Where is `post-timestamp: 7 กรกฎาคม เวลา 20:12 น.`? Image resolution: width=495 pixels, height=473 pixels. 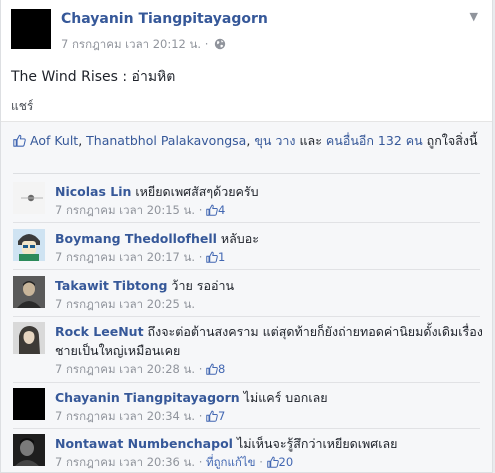
post-timestamp: 7 กรกฎาคม เวลา 20:12 น. is located at coordinates (131, 44).